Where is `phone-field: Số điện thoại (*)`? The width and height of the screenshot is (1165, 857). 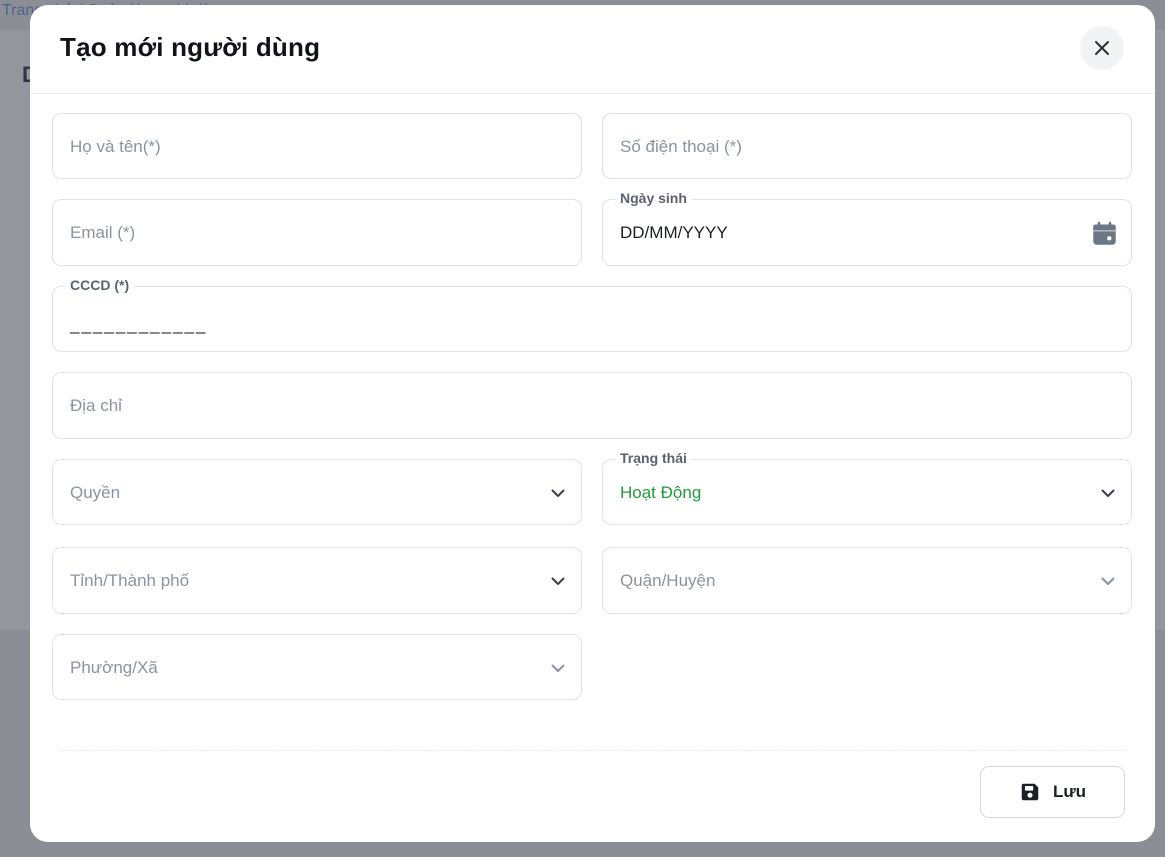 phone-field: Số điện thoại (*) is located at coordinates (867, 146).